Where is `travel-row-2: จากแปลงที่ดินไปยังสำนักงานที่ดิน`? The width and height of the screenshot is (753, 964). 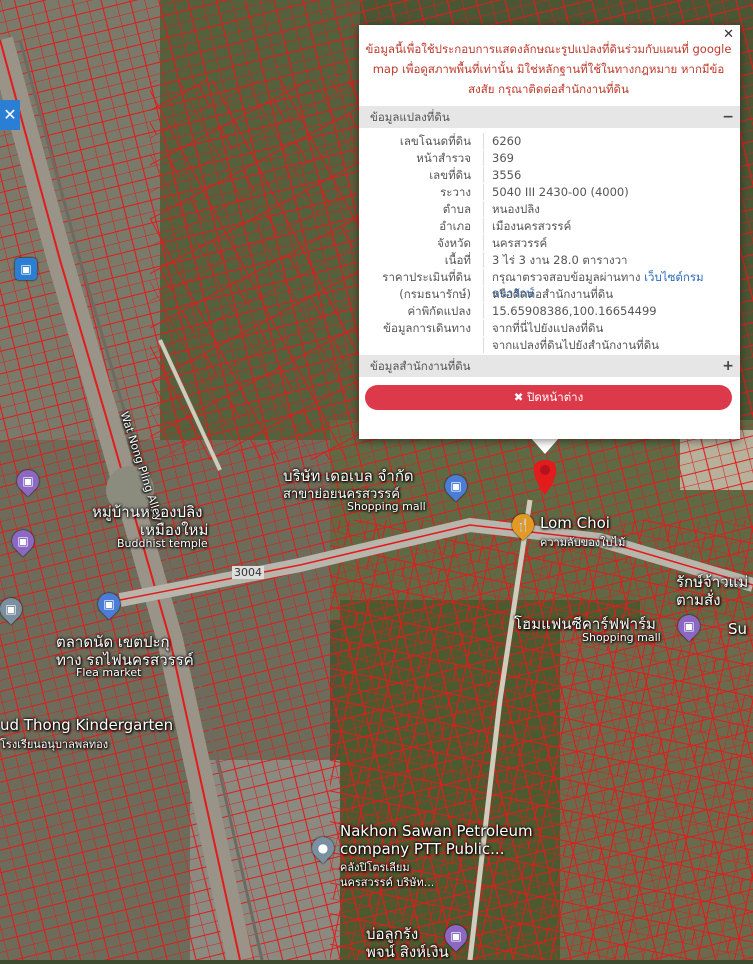
travel-row-2: จากแปลงที่ดินไปยังสำนักงานที่ดิน is located at coordinates (549, 345).